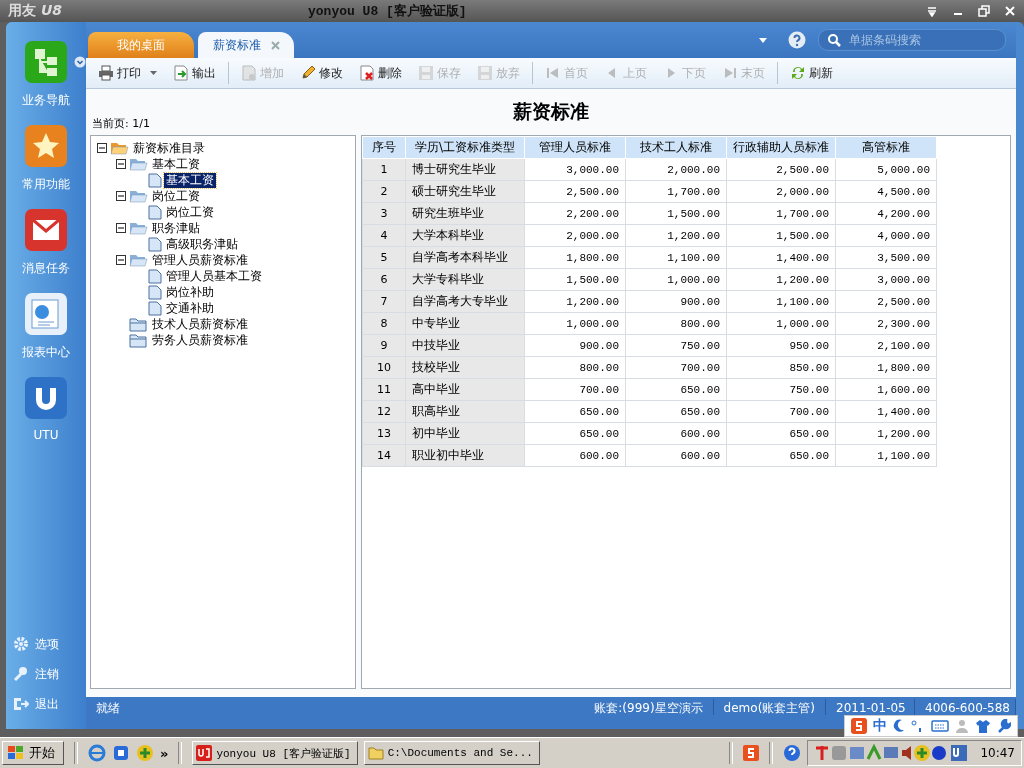  What do you see at coordinates (886, 367) in the screenshot?
I see `table-cell: 1,800.00` at bounding box center [886, 367].